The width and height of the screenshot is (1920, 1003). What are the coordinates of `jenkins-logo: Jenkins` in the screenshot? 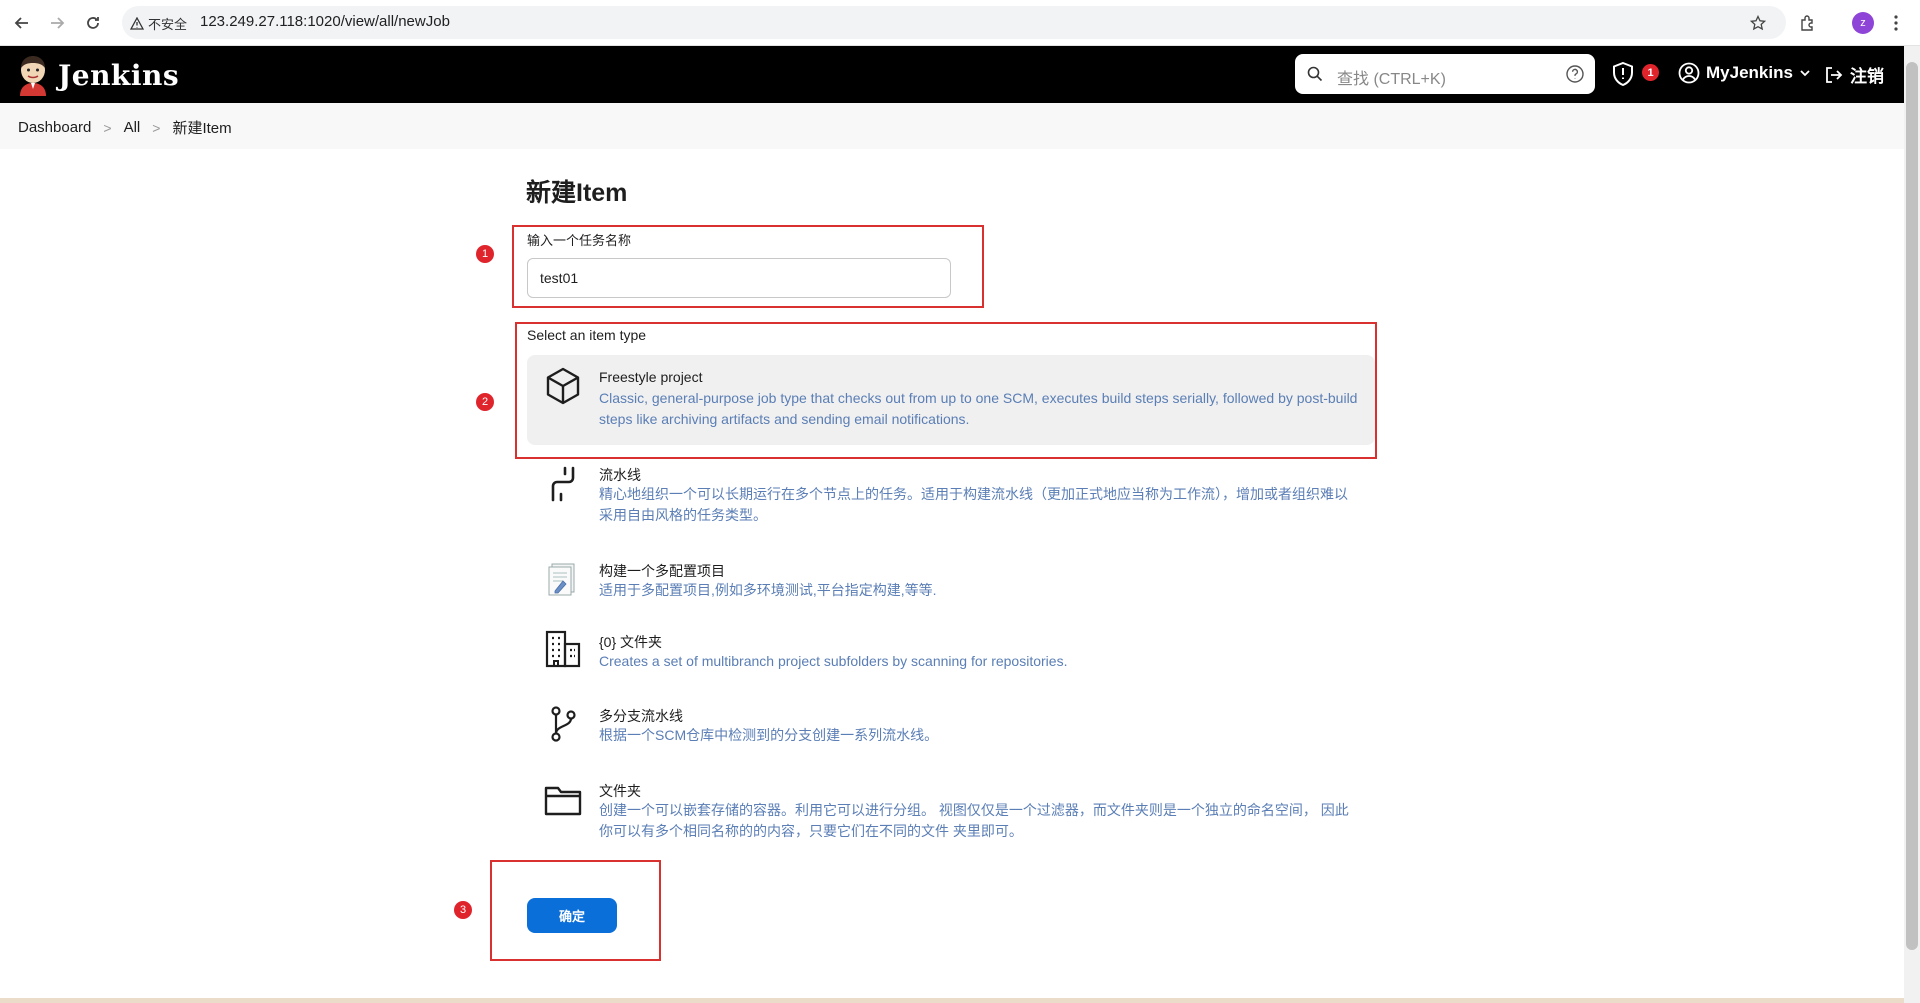 It's located at (97, 75).